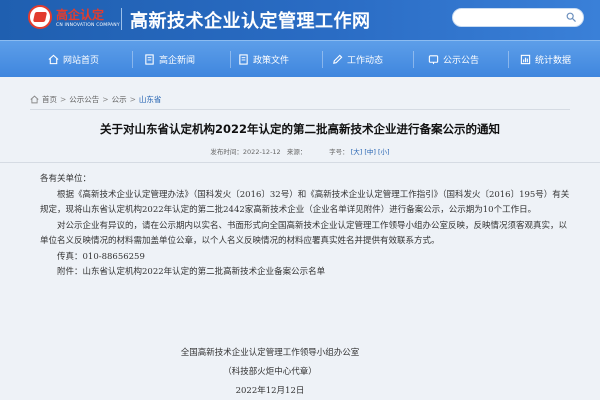 This screenshot has height=400, width=600. Describe the element at coordinates (300, 109) in the screenshot. I see `breadcrumb-divider` at that location.